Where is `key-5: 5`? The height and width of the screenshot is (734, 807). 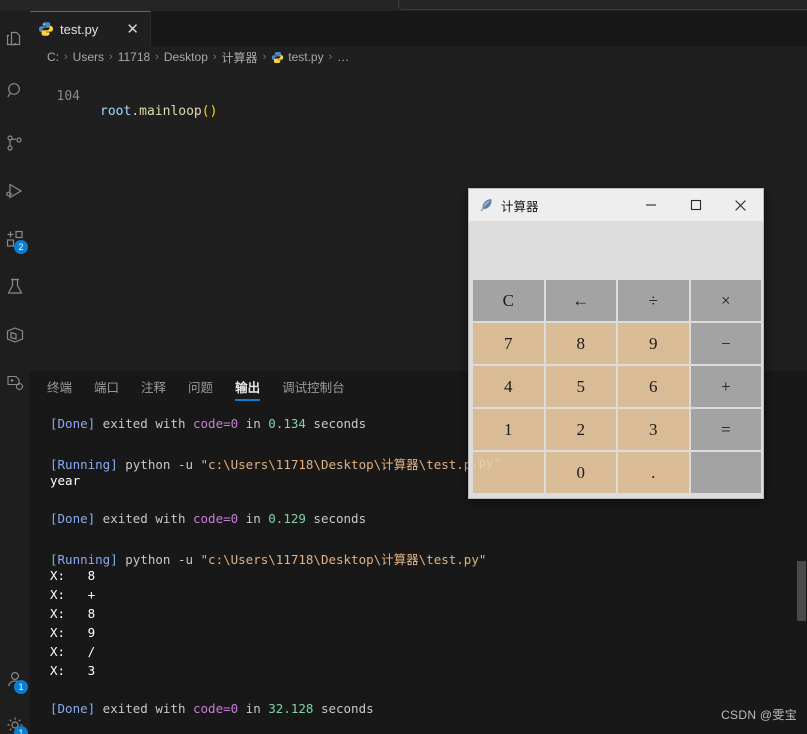 key-5: 5 is located at coordinates (580, 386).